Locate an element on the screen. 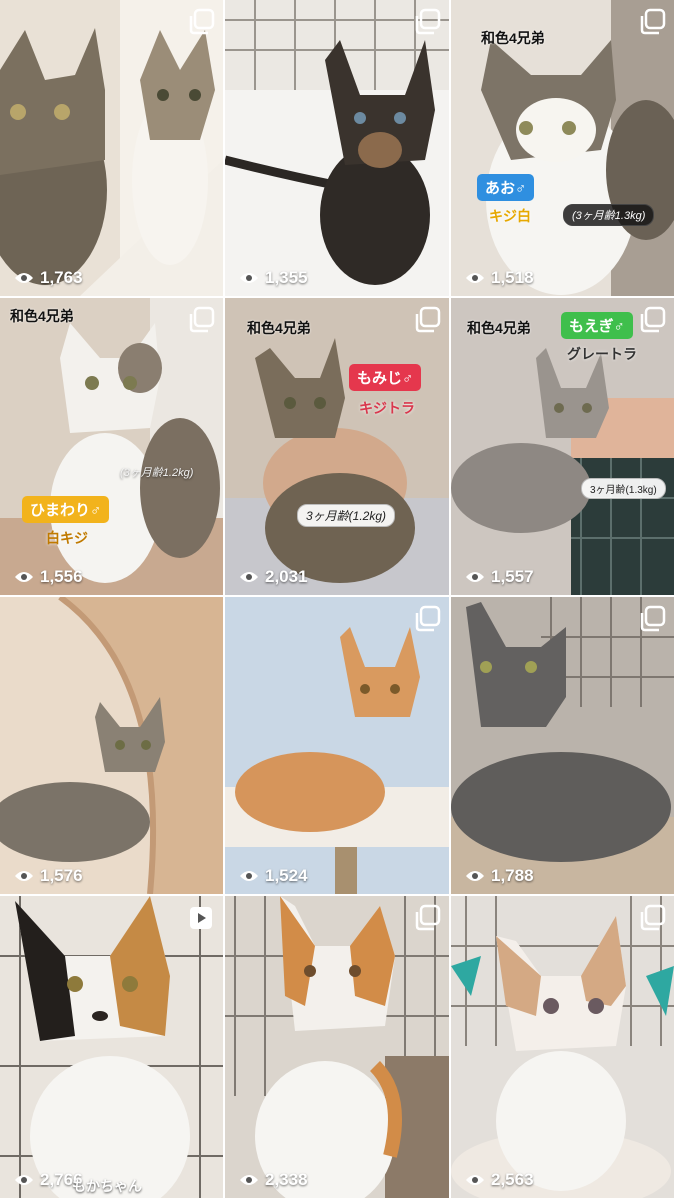  view-count-text: 2,031 is located at coordinates (286, 576).